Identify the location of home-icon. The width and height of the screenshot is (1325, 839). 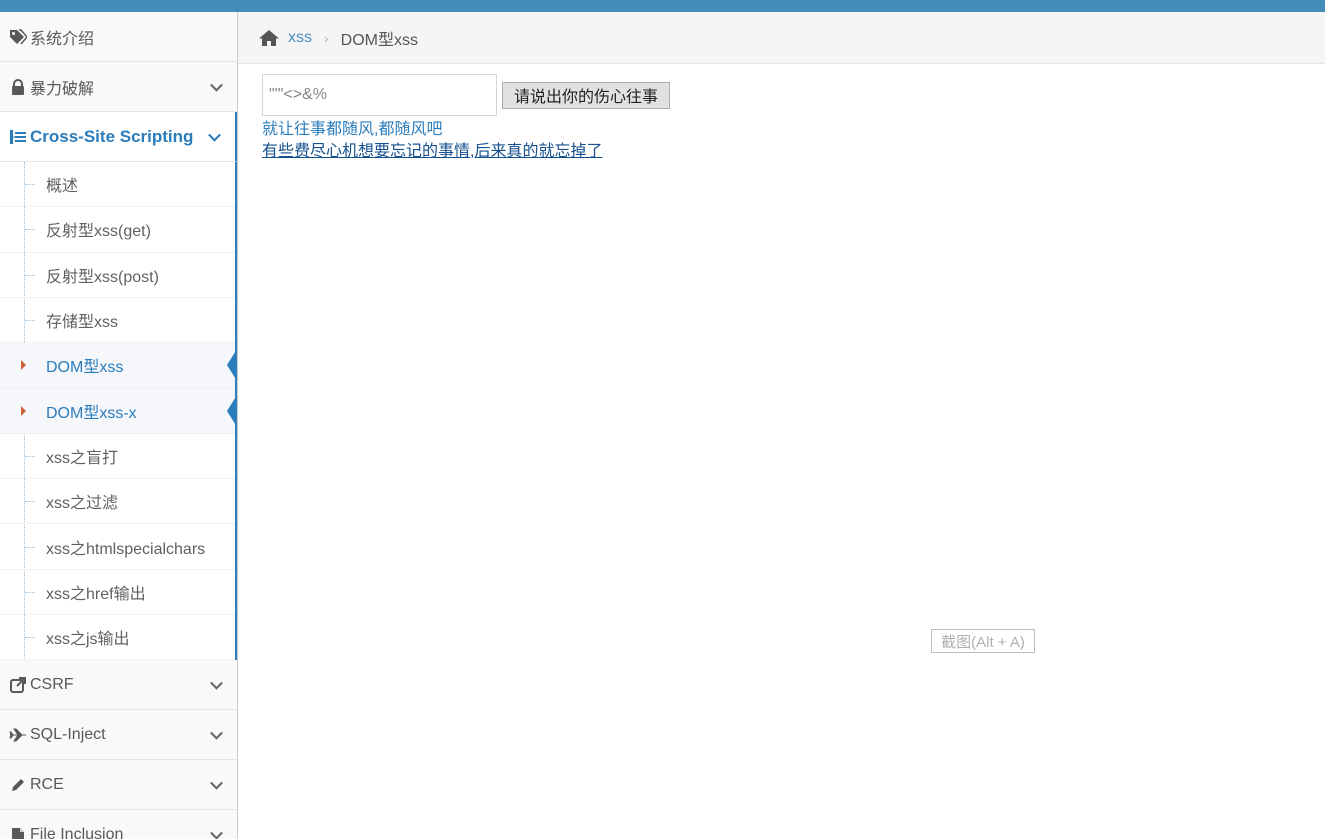
(269, 38).